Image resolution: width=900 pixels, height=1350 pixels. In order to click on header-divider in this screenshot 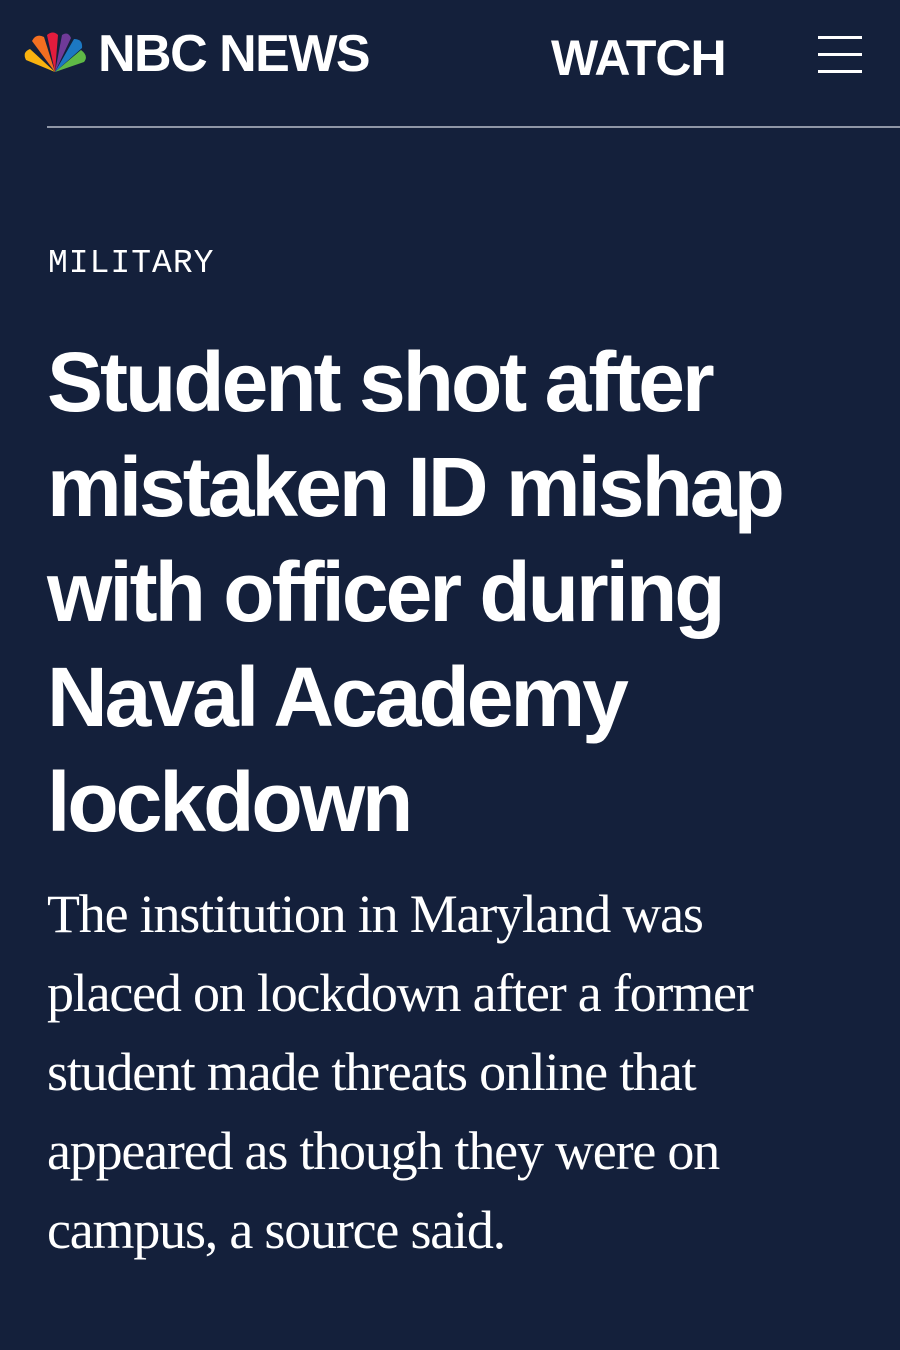, I will do `click(473, 127)`.